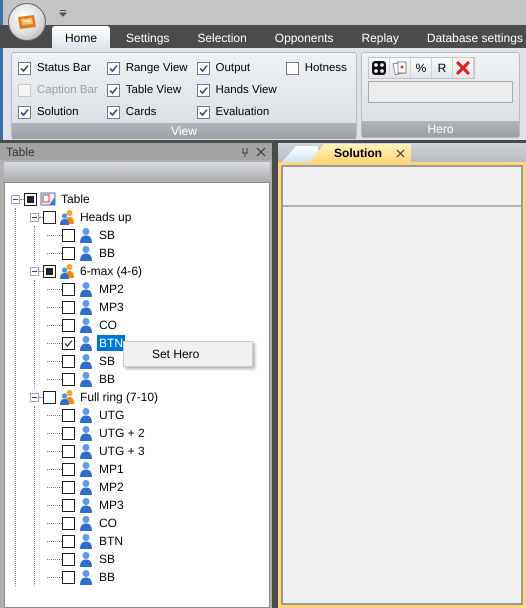 The width and height of the screenshot is (526, 608). Describe the element at coordinates (21, 151) in the screenshot. I see `panel-title: Table` at that location.